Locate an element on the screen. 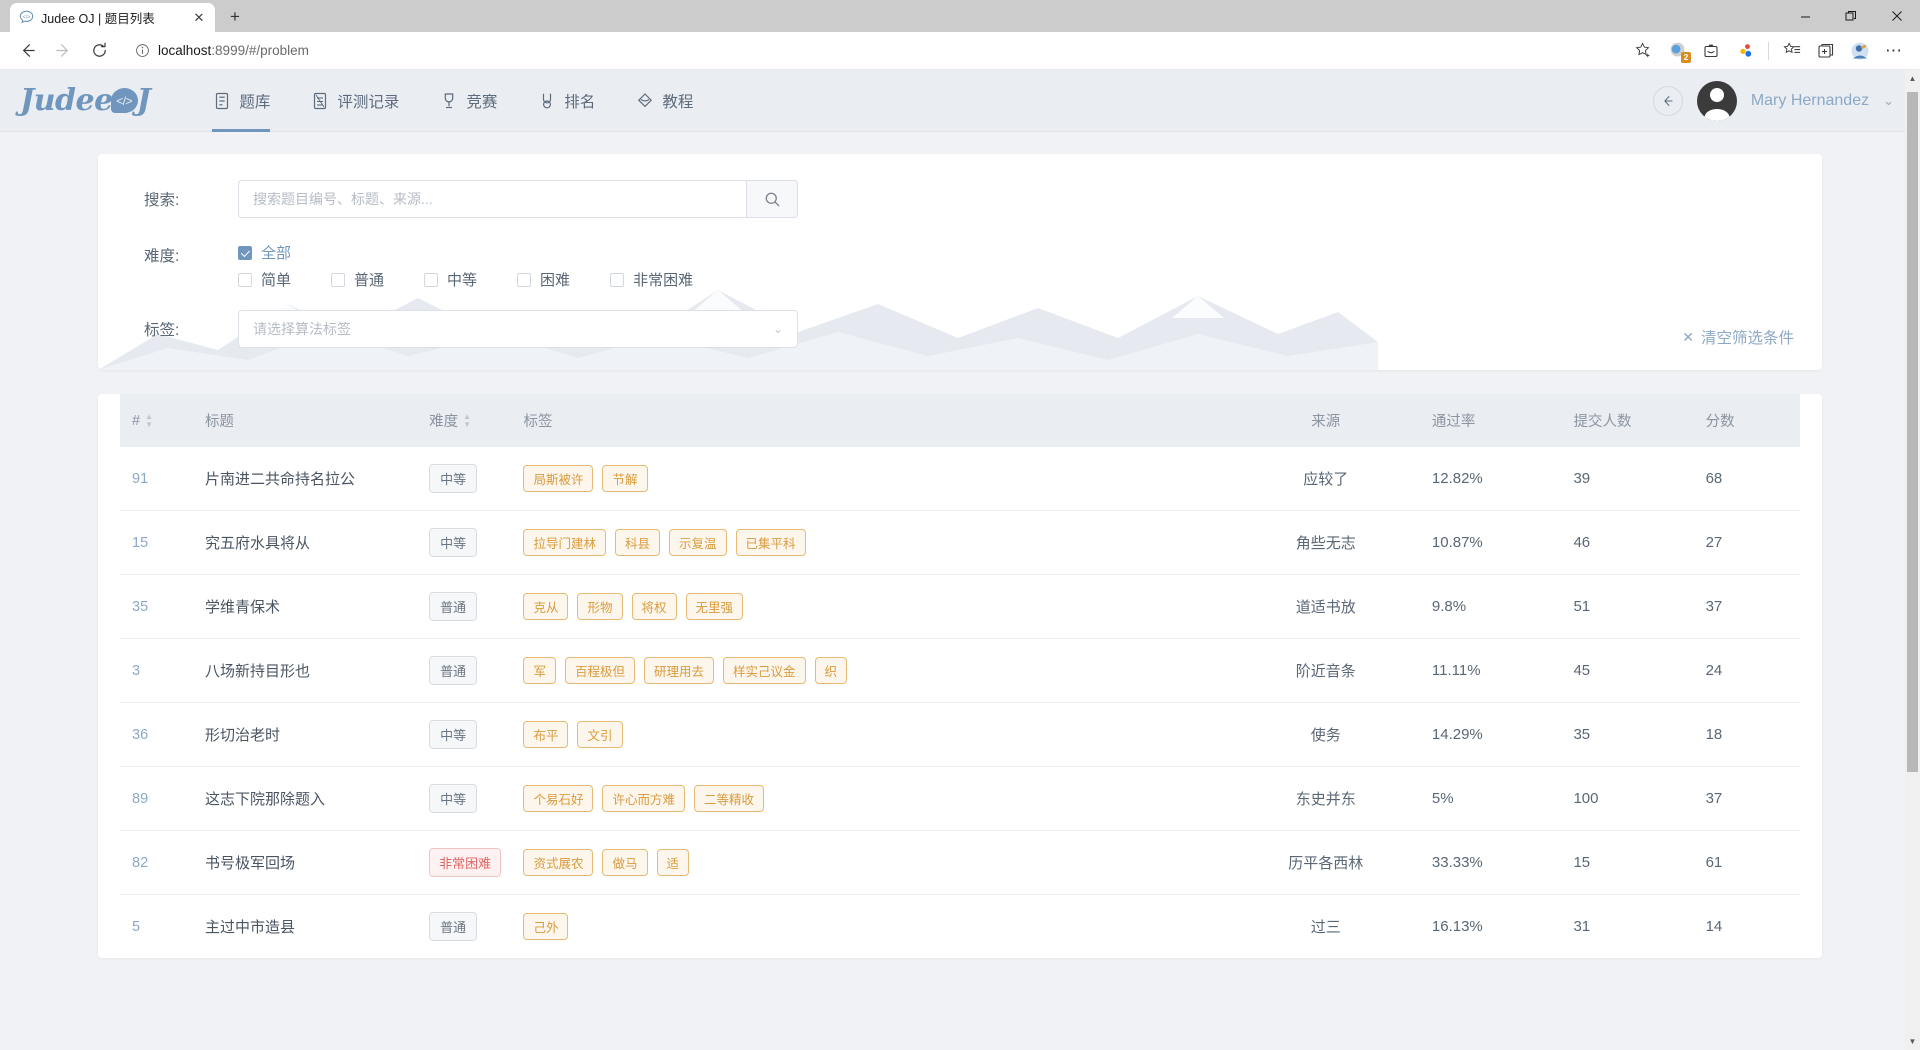 This screenshot has height=1050, width=1920. collections-star-icon is located at coordinates (1792, 51).